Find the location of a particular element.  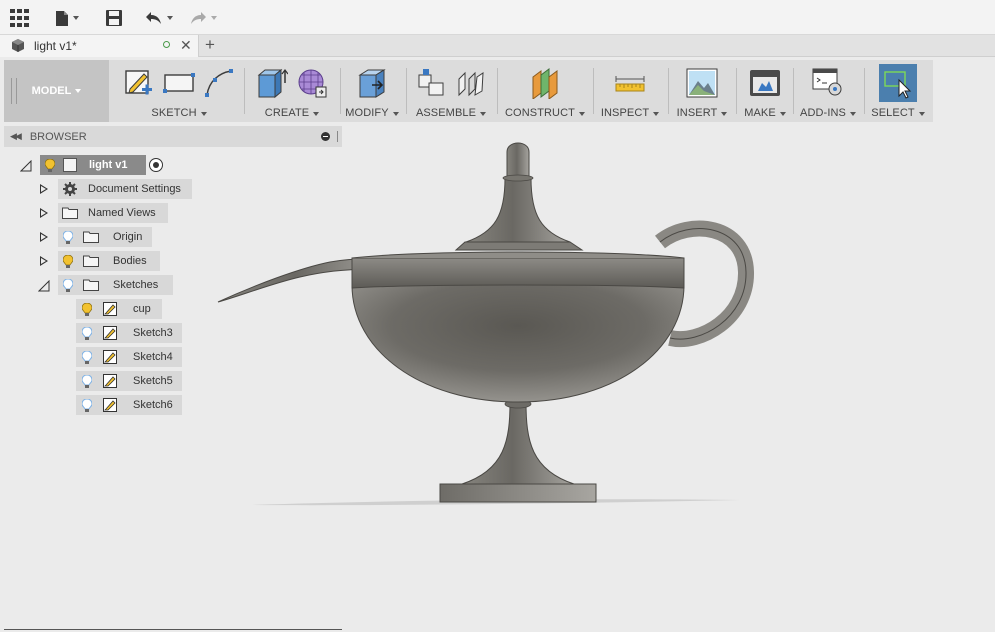

browser-item-sketches: Sketches is located at coordinates (115, 285).